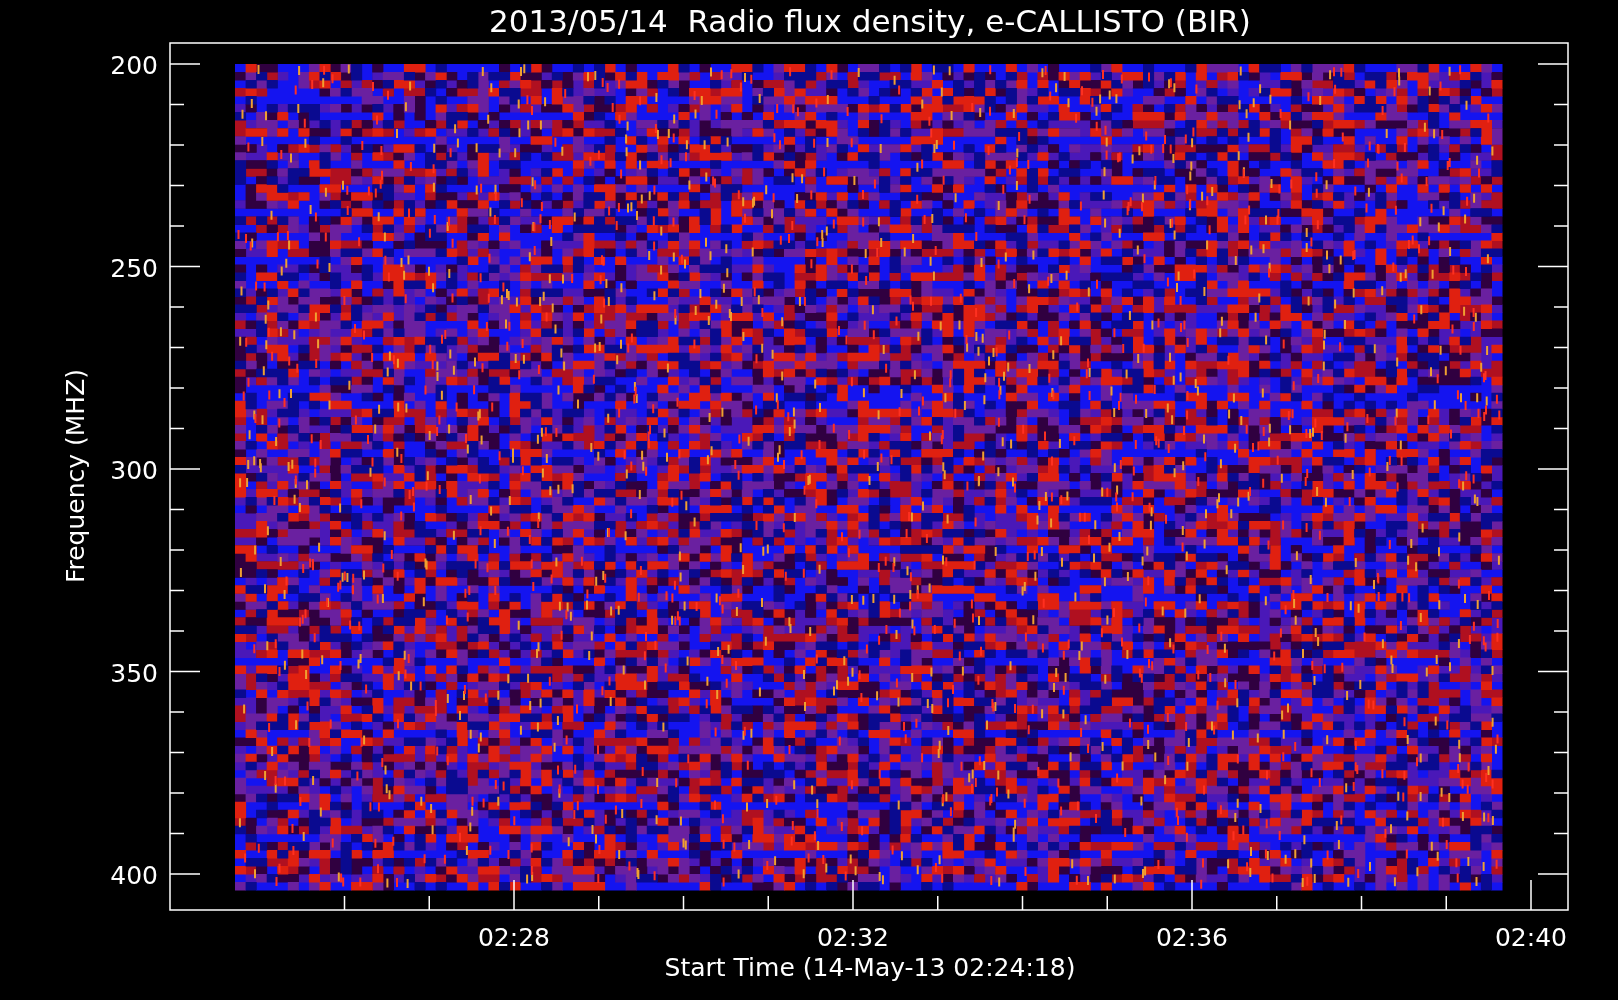 The width and height of the screenshot is (1618, 1000). What do you see at coordinates (853, 937) in the screenshot?
I see `x-tick-label: 02:32` at bounding box center [853, 937].